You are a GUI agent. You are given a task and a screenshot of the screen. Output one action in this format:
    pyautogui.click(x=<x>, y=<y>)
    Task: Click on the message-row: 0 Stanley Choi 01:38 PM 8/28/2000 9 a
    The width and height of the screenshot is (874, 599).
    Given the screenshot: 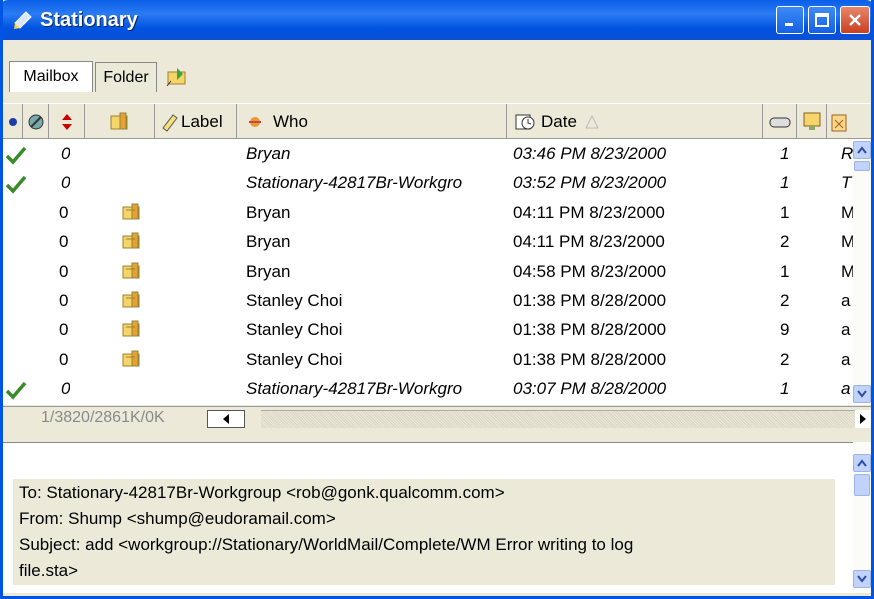 What is the action you would take?
    pyautogui.click(x=428, y=330)
    